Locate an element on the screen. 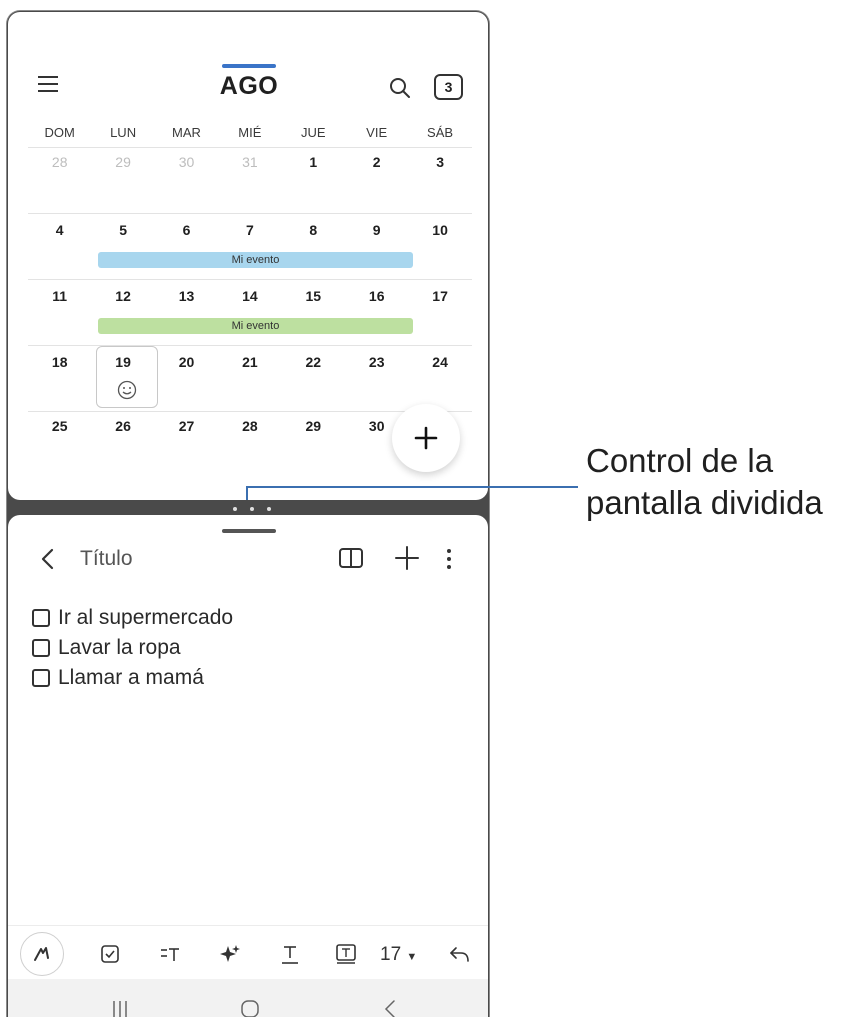 The height and width of the screenshot is (1017, 862). calendar-day: 7 is located at coordinates (249, 230).